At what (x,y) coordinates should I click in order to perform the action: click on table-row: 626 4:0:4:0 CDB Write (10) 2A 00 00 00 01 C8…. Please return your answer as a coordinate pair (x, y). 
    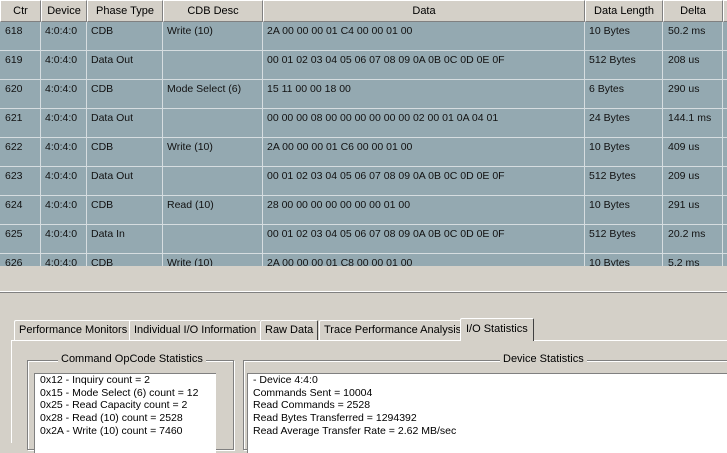
    Looking at the image, I should click on (363, 260).